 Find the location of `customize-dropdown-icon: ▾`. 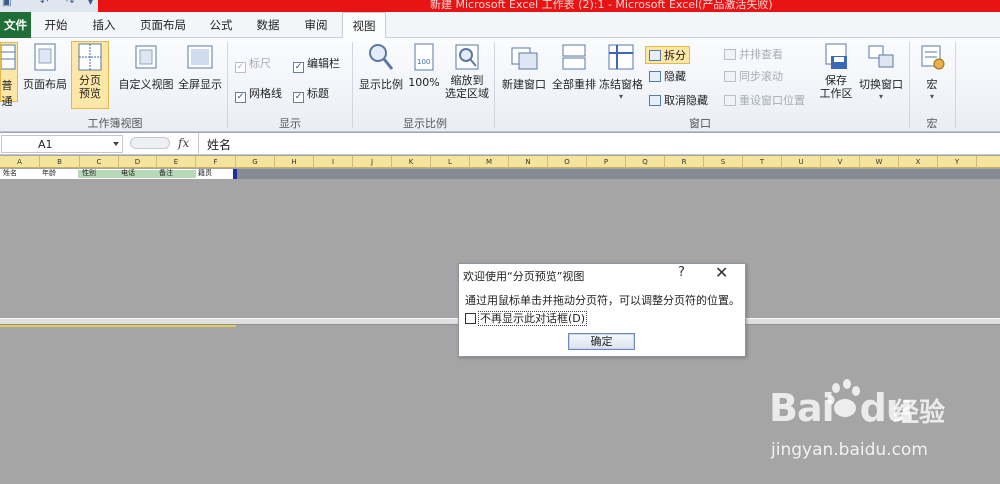

customize-dropdown-icon: ▾ is located at coordinates (90, 4).